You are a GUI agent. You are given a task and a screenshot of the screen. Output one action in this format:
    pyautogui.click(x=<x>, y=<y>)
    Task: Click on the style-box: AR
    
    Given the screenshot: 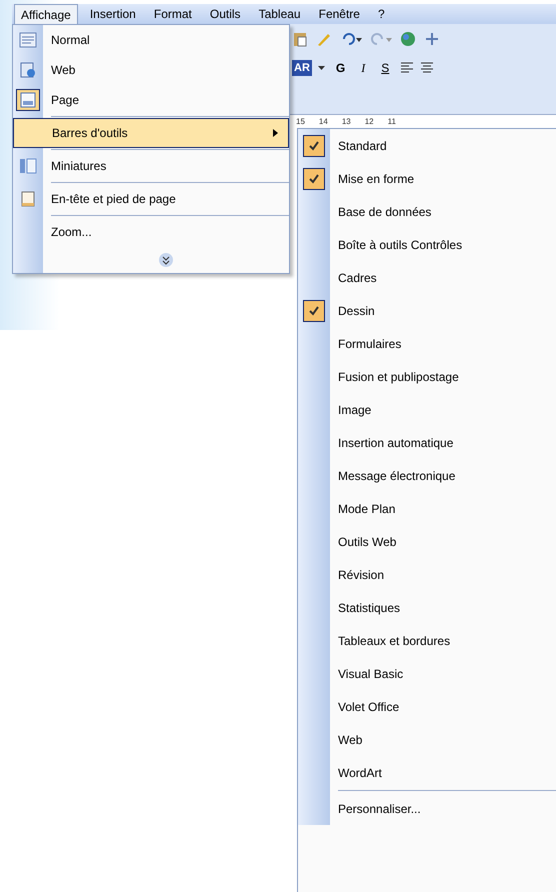 What is the action you would take?
    pyautogui.click(x=302, y=68)
    